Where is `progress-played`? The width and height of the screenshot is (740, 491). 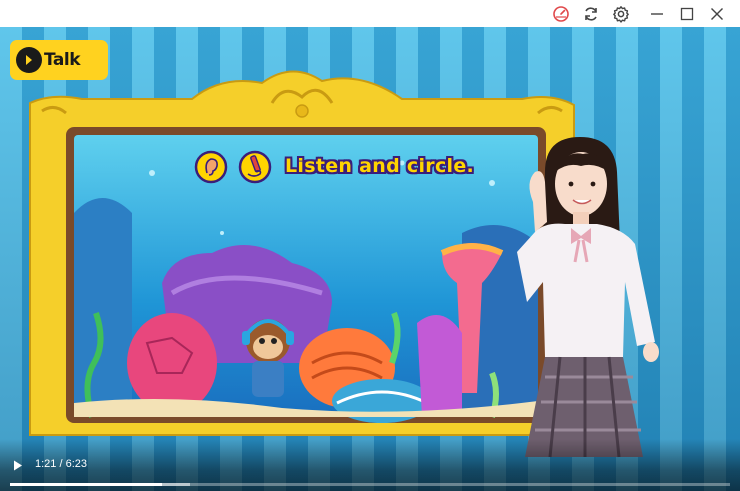
progress-played is located at coordinates (86, 484).